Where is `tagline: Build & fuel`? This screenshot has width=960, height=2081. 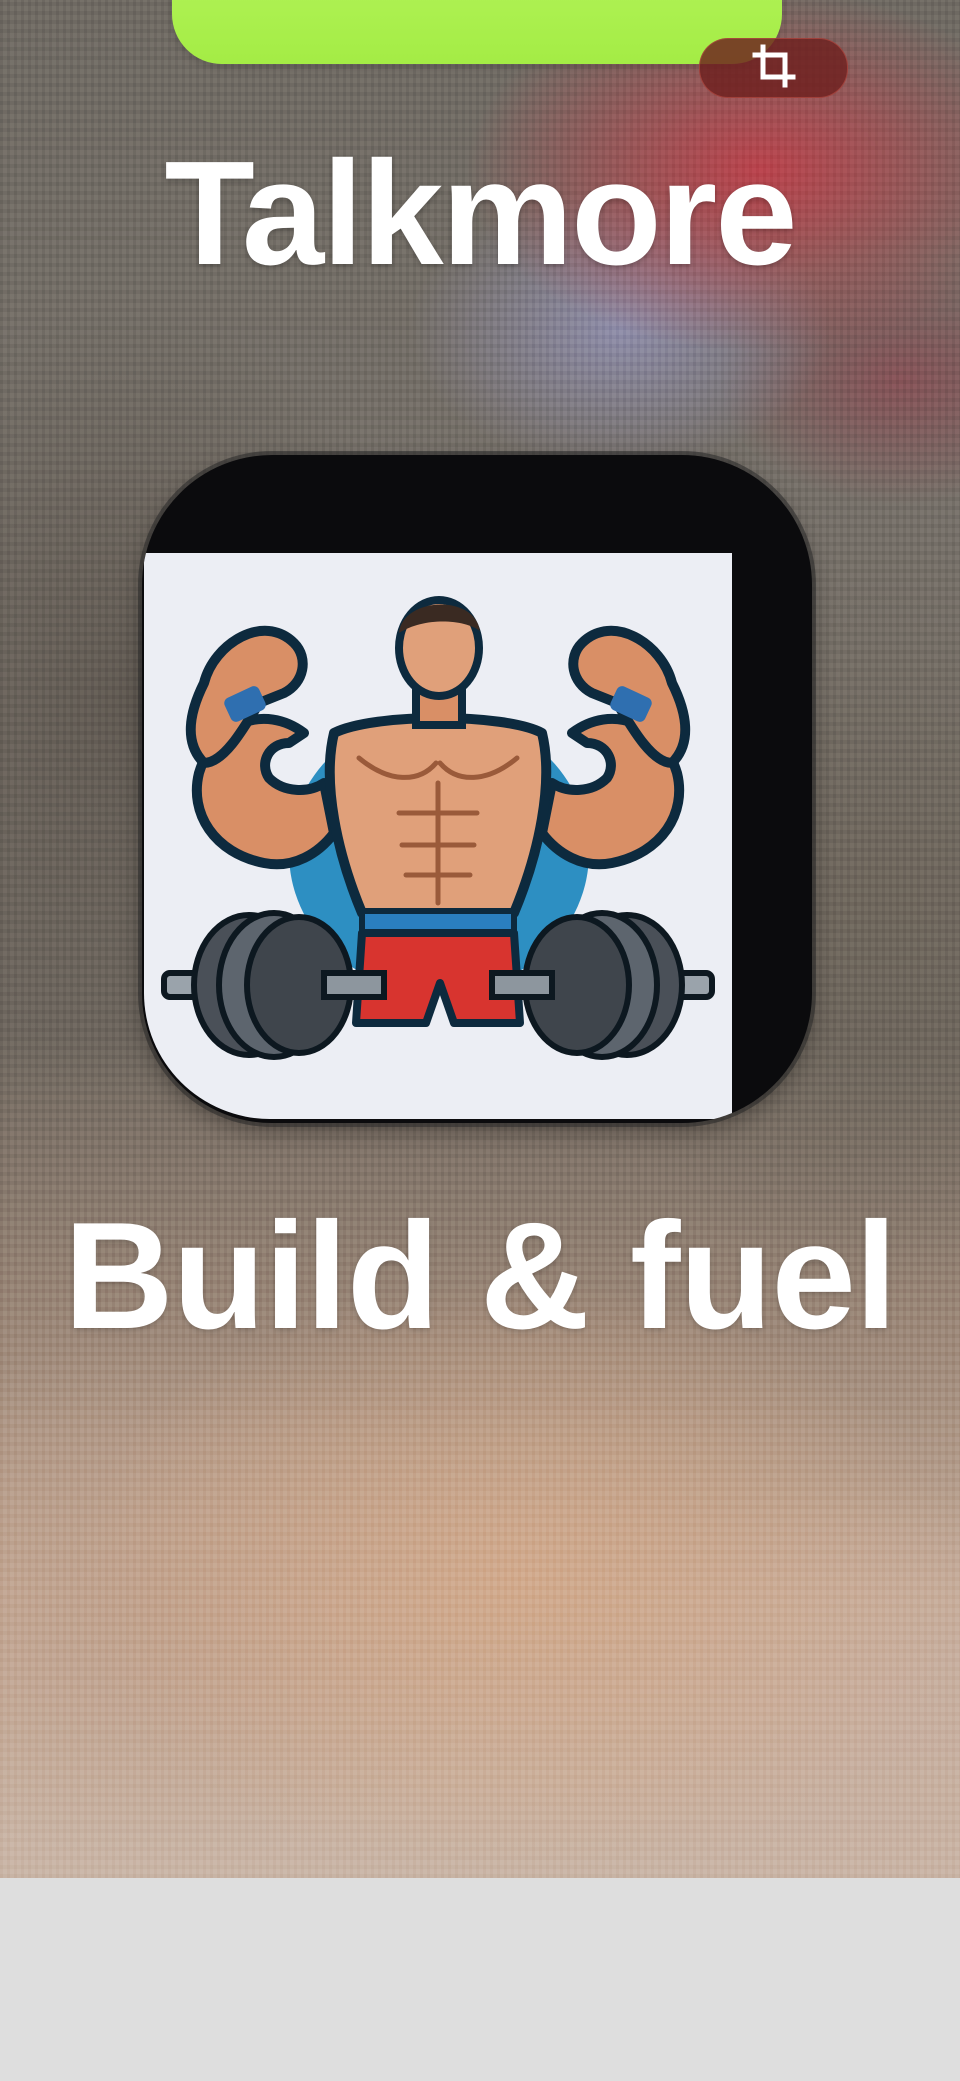
tagline: Build & fuel is located at coordinates (480, 1276).